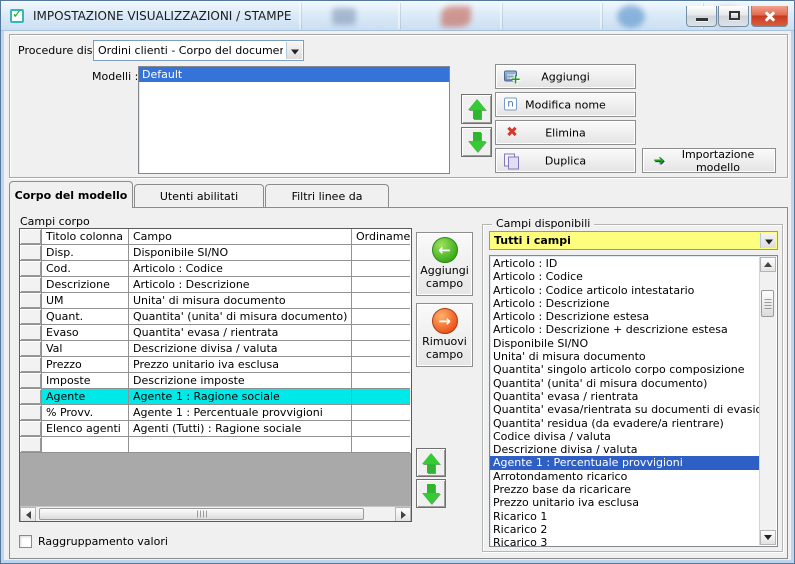 This screenshot has width=795, height=564. I want to click on table-row: UM Unita' di misura documento, so click(215, 301).